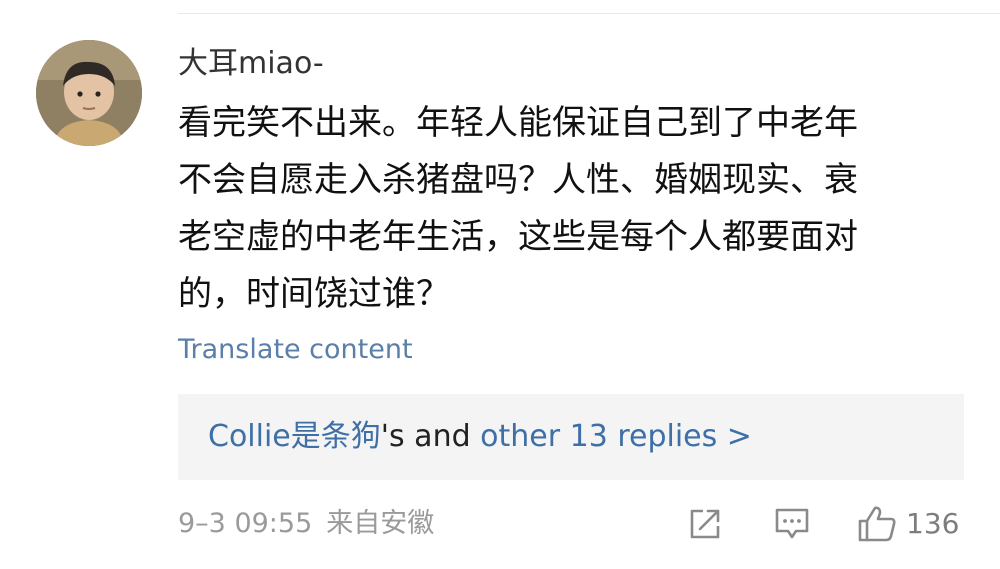 The width and height of the screenshot is (1000, 569). I want to click on top-divider, so click(589, 13).